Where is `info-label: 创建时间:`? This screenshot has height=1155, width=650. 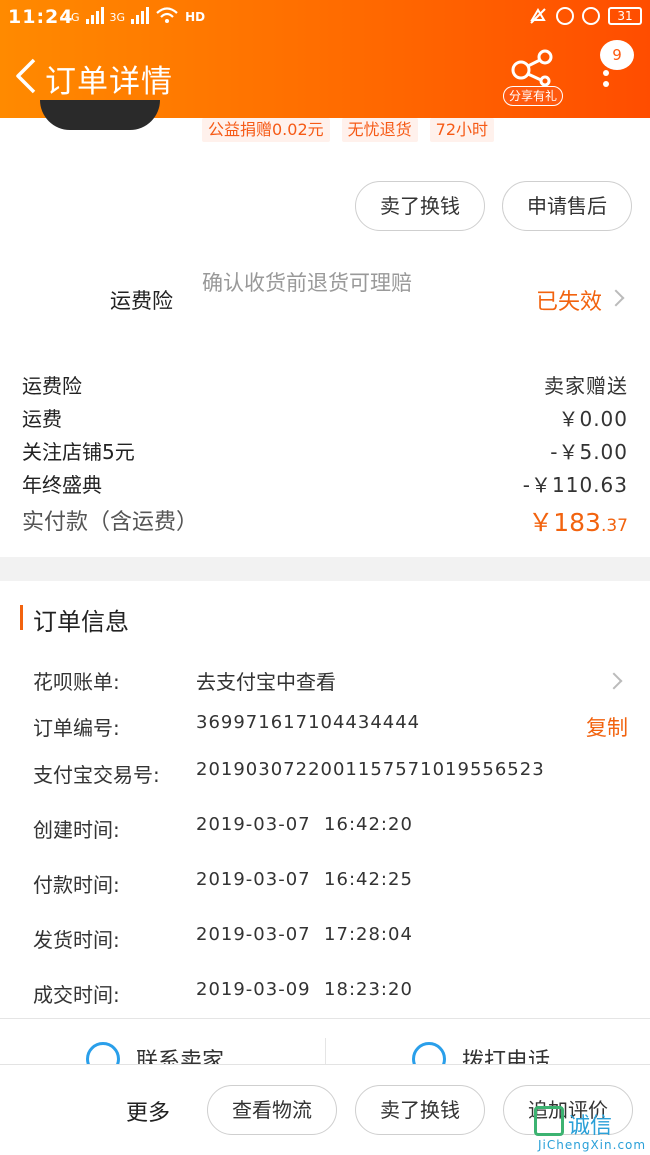
info-label: 创建时间: is located at coordinates (76, 830).